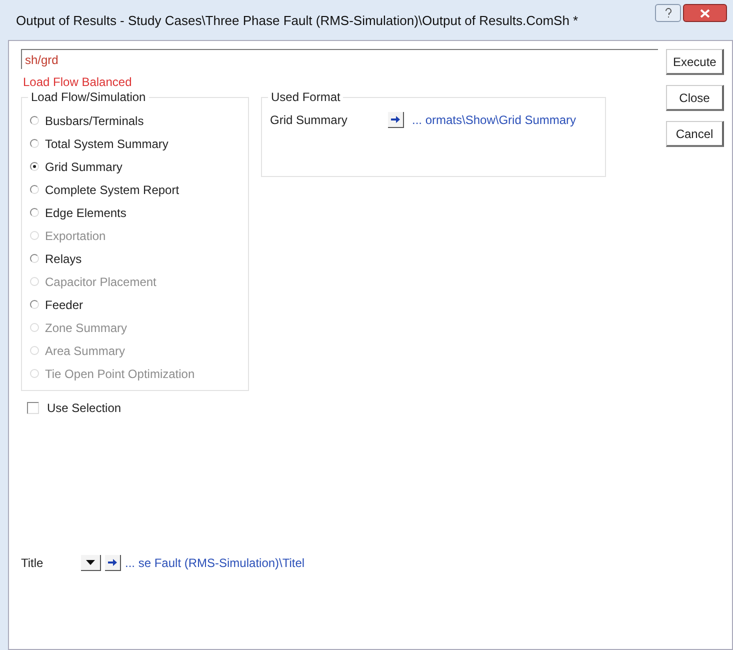  I want to click on question-icon, so click(668, 13).